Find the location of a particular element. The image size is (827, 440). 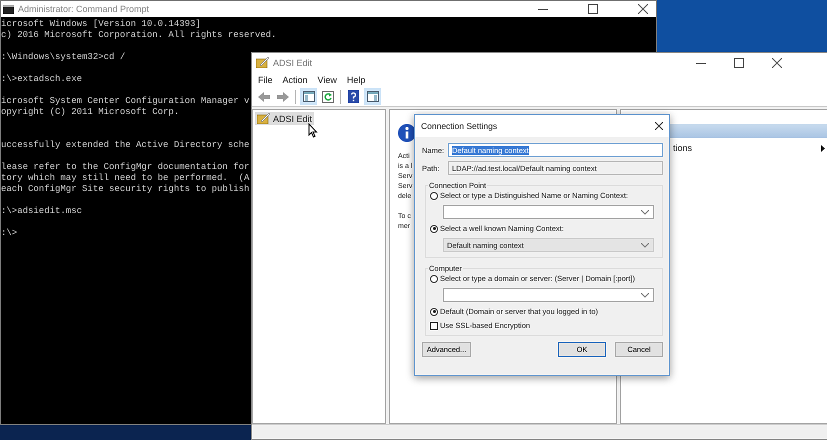

console-line: c) 2016 Microsoft Corporation. All rights reserved. is located at coordinates (138, 35).